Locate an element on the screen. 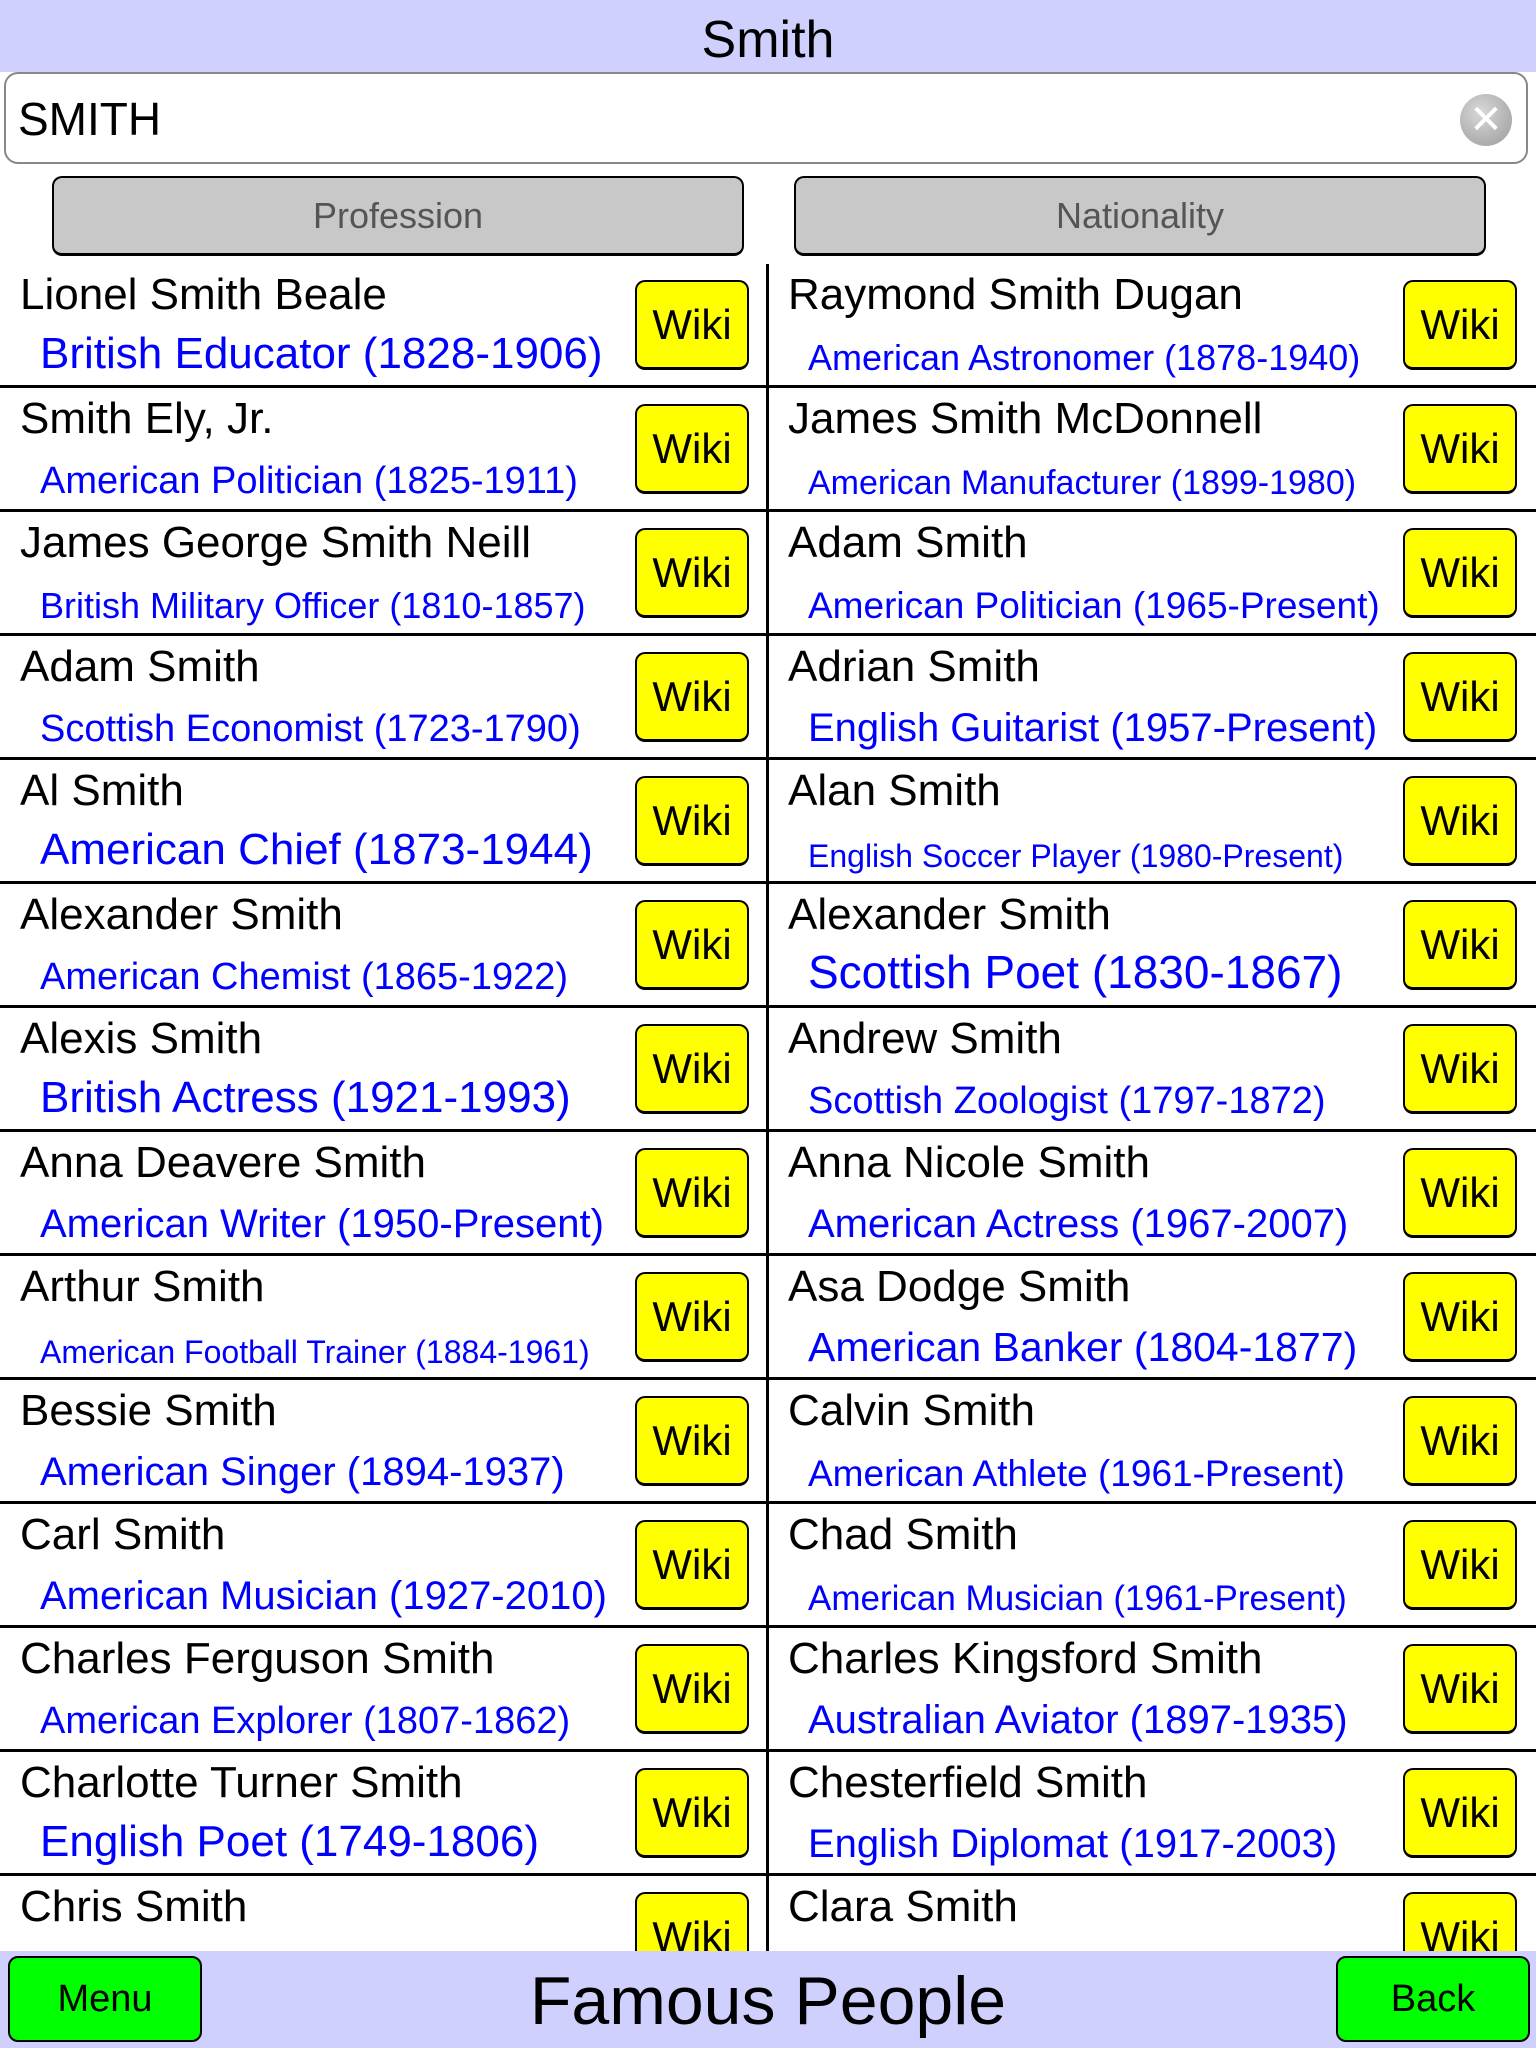  person-description: American Musician (1927-2010) is located at coordinates (323, 1596).